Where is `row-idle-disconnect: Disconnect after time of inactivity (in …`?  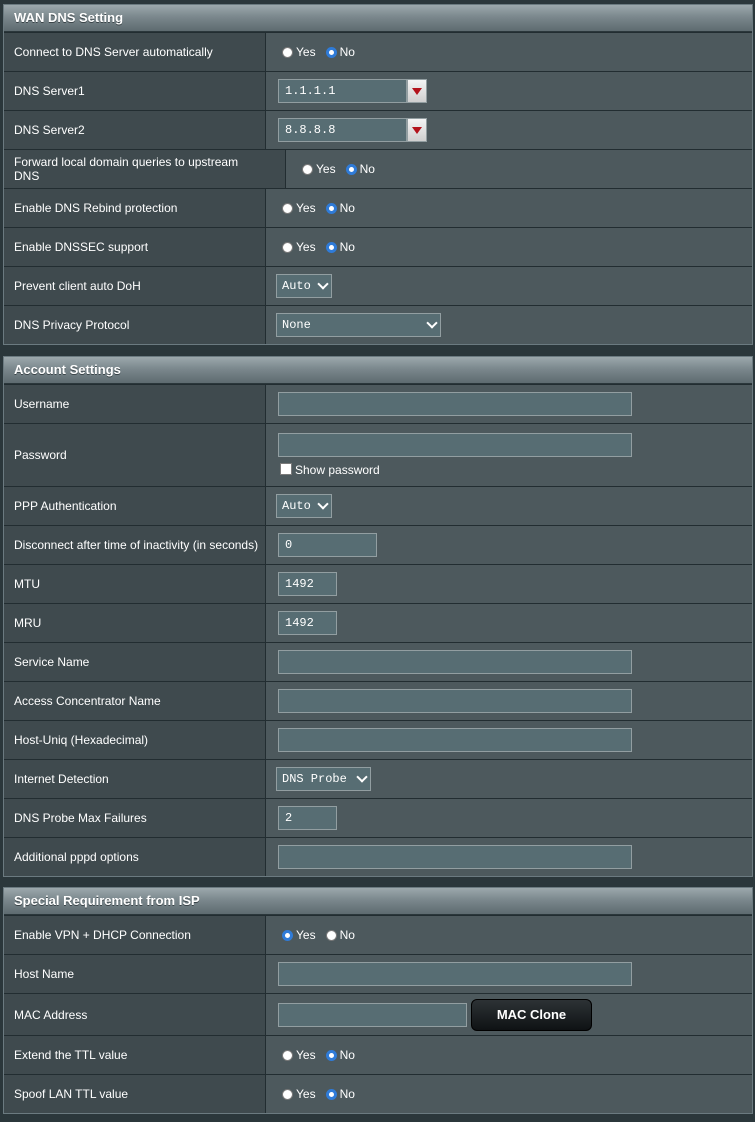
row-idle-disconnect: Disconnect after time of inactivity (in … is located at coordinates (378, 544).